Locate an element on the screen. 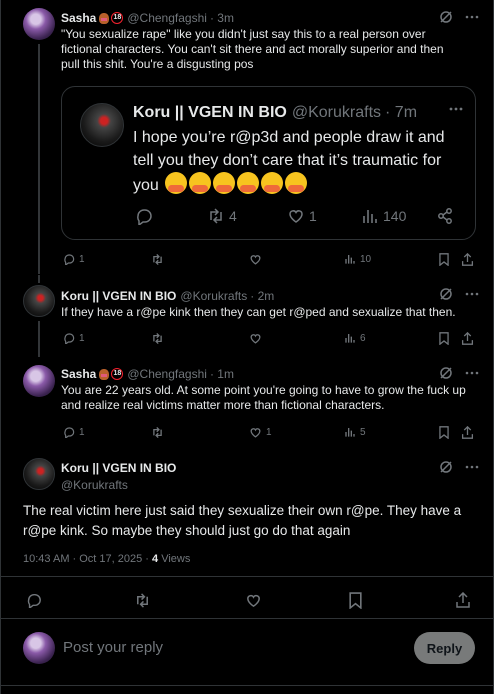  composer-avatar is located at coordinates (39, 648).